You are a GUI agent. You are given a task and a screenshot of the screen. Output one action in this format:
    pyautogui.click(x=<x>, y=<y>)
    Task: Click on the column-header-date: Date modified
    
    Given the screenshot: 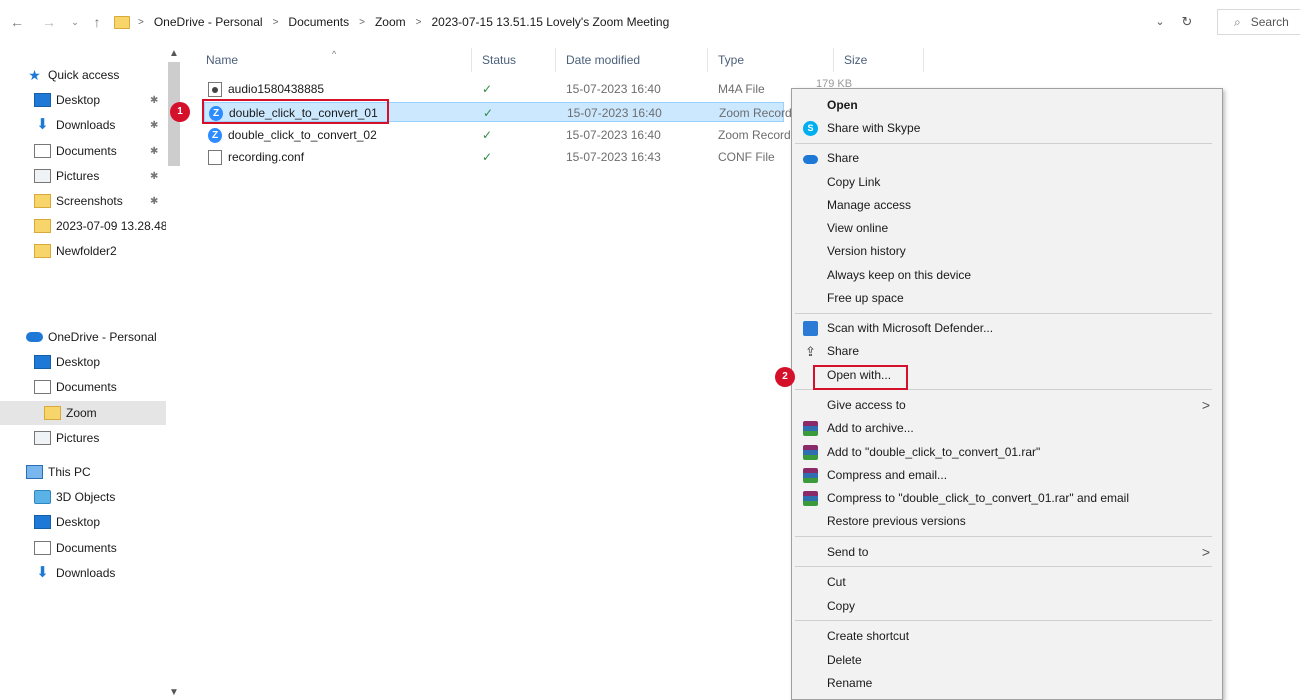 What is the action you would take?
    pyautogui.click(x=632, y=60)
    